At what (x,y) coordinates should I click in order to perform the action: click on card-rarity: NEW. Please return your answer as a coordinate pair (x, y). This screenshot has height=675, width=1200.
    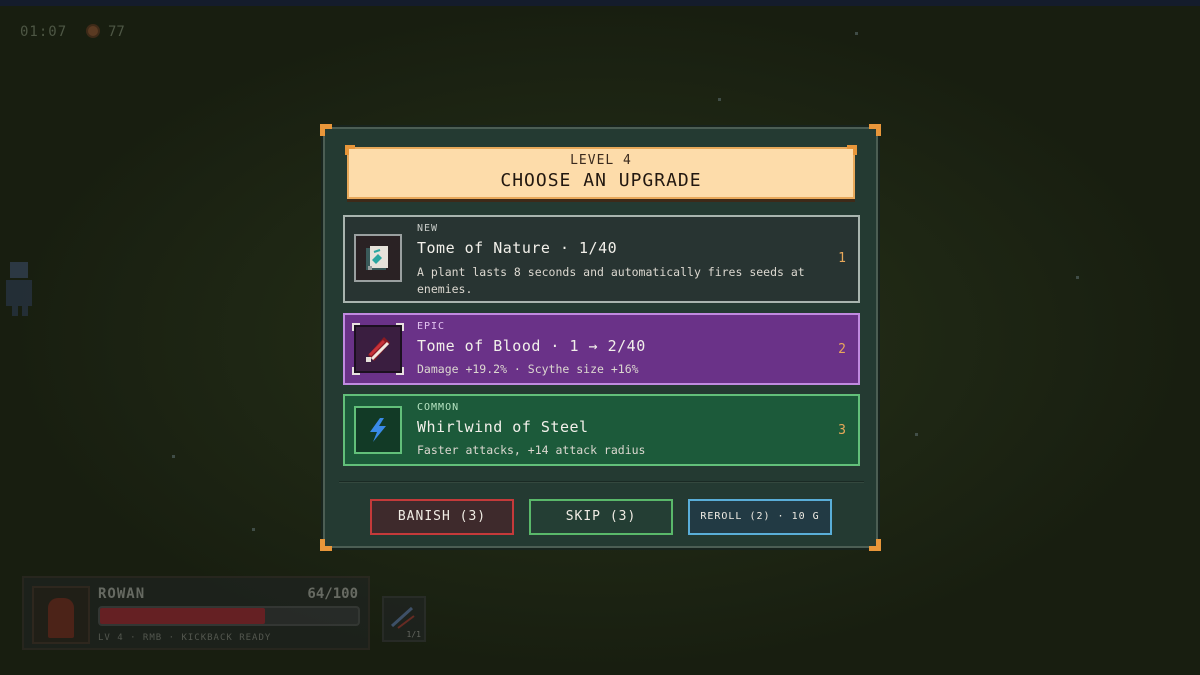
    Looking at the image, I should click on (428, 228).